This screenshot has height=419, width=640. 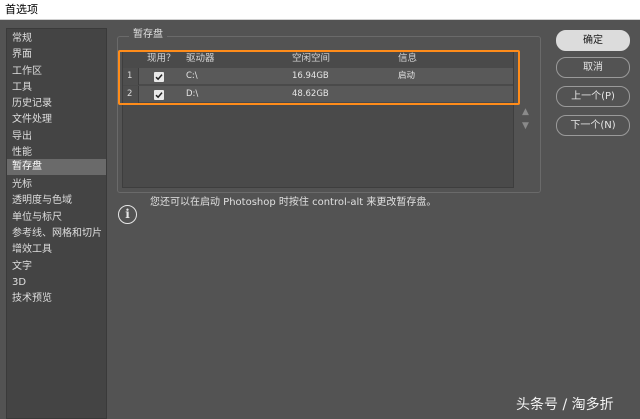 What do you see at coordinates (319, 77) in the screenshot?
I see `highlight-annotation-box` at bounding box center [319, 77].